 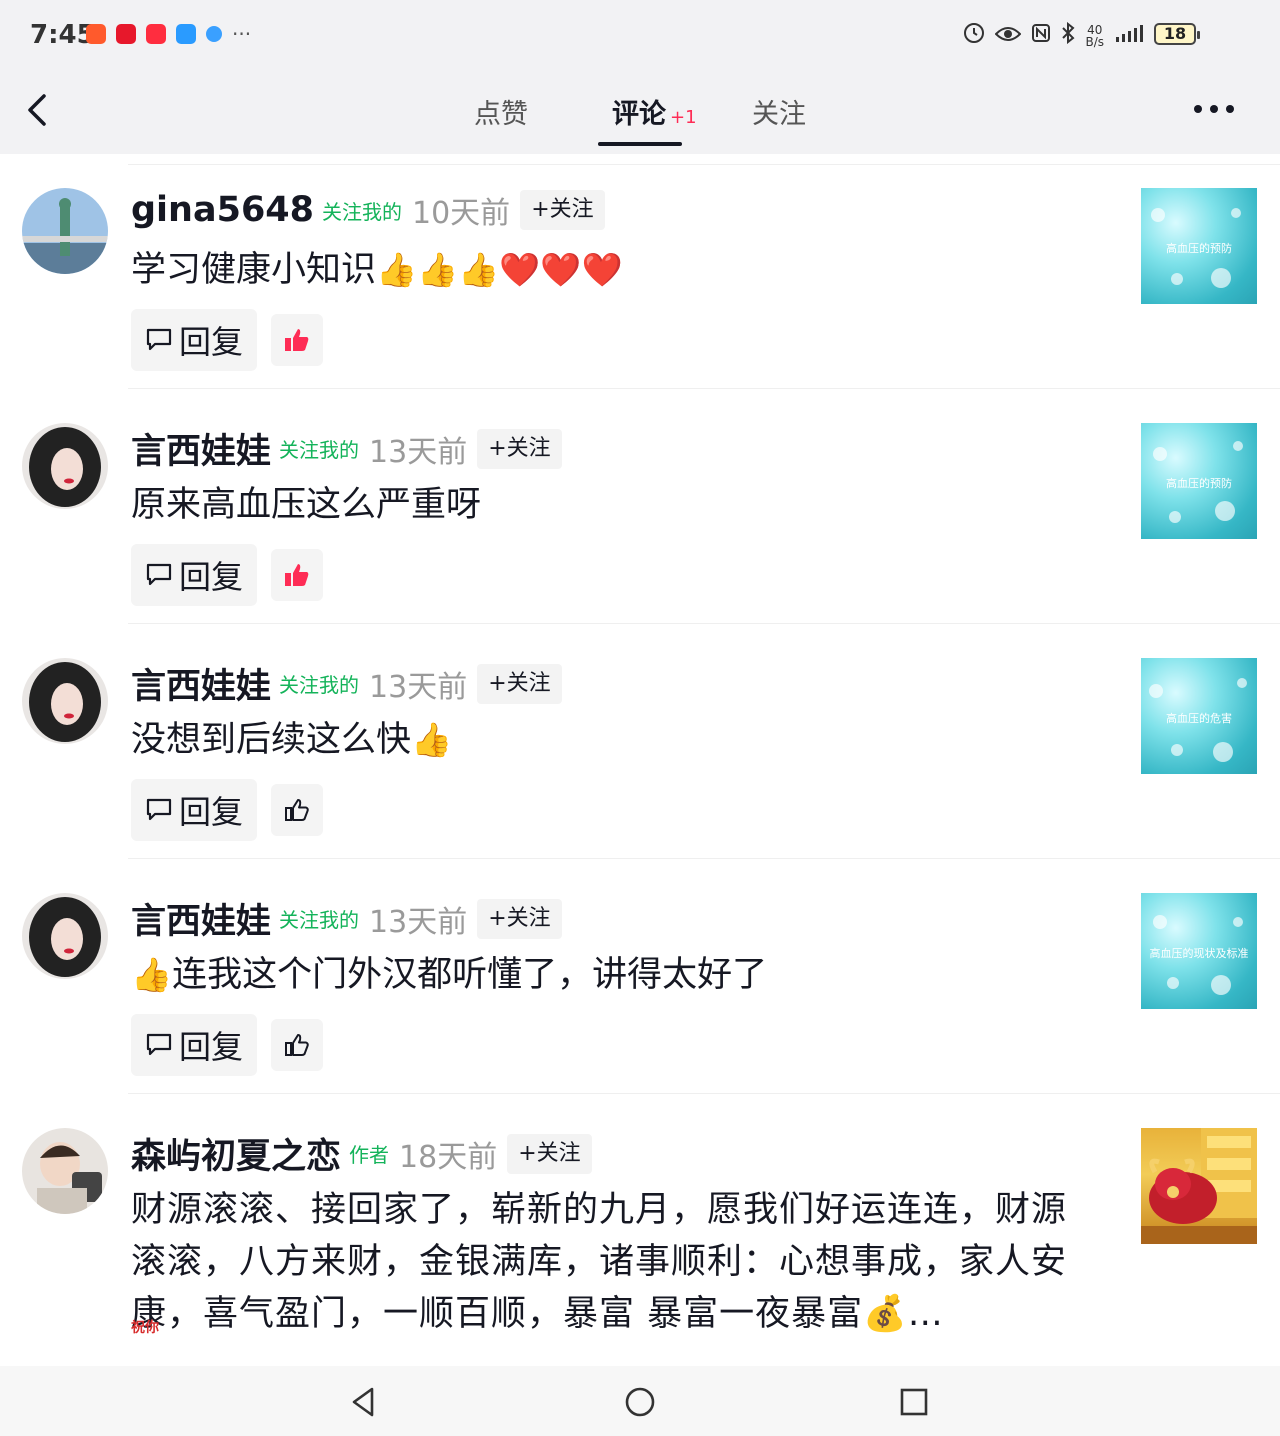 I want to click on comment-actions: 回复, so click(x=227, y=575).